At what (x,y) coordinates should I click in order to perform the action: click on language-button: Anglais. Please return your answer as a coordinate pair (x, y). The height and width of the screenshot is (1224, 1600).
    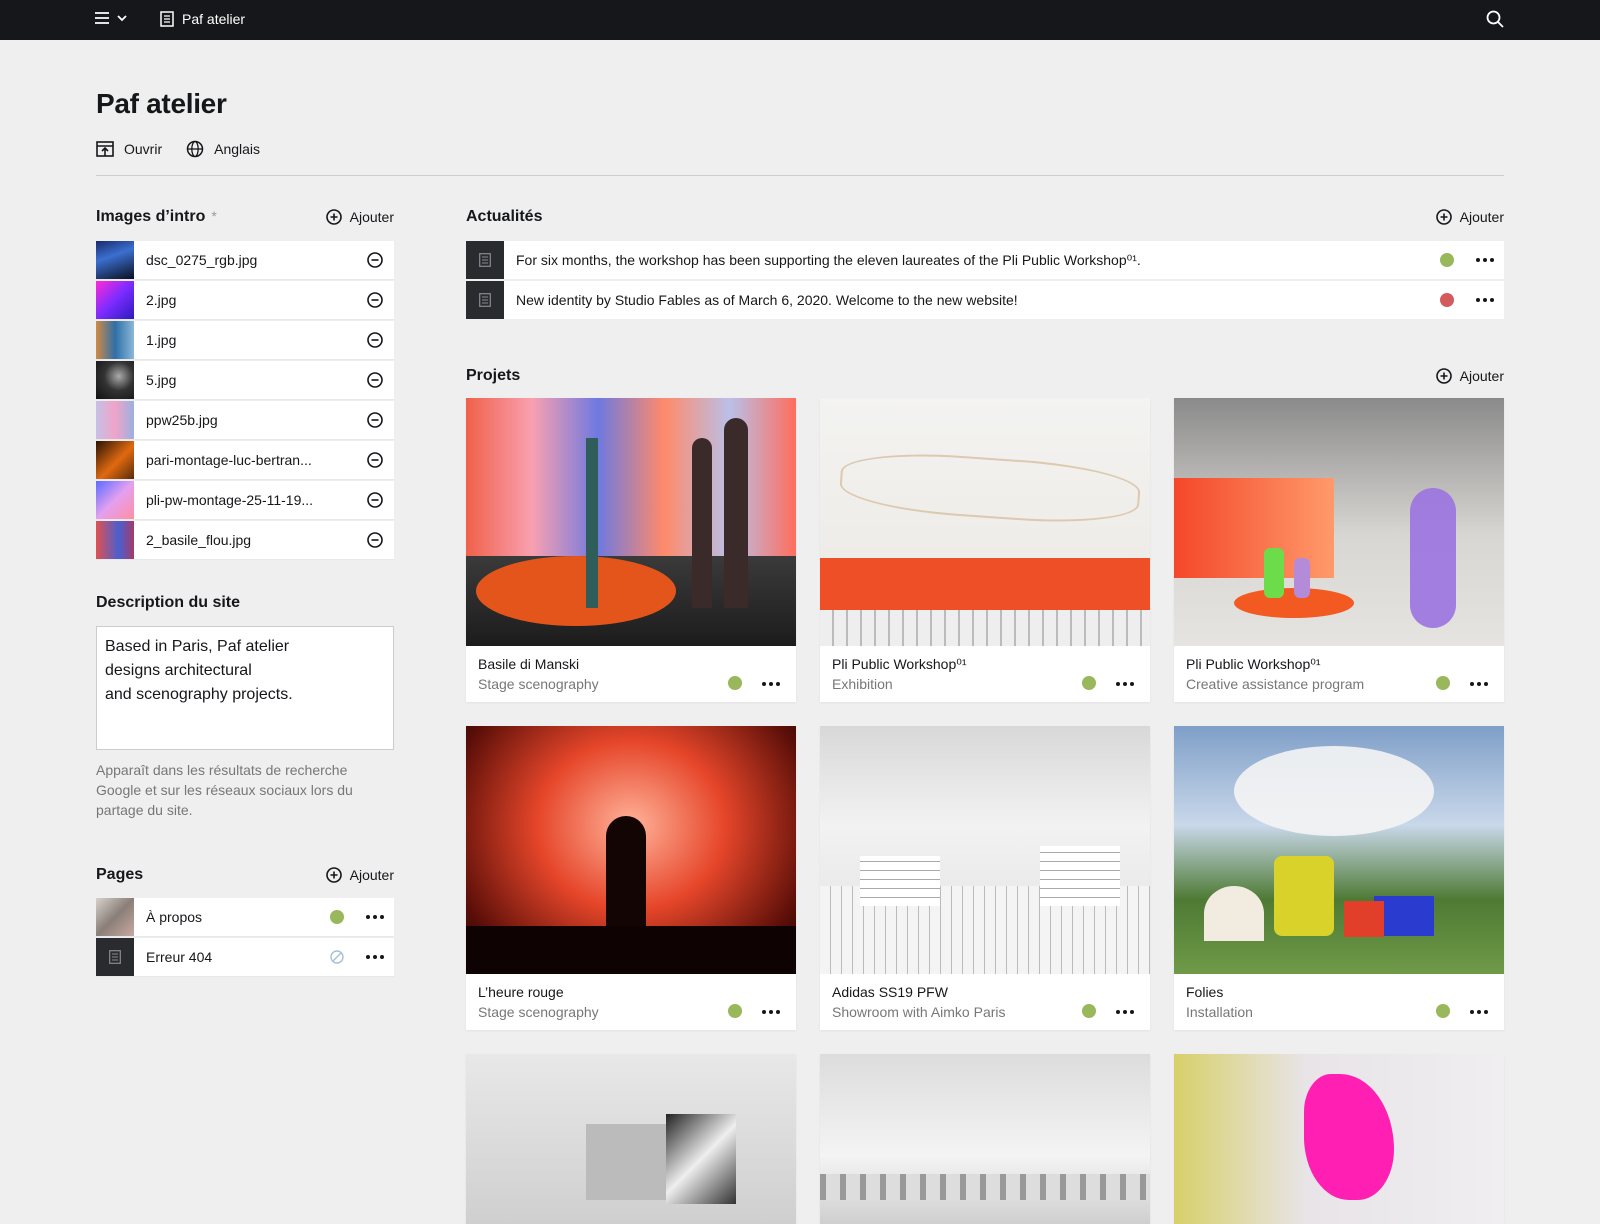
    Looking at the image, I should click on (223, 149).